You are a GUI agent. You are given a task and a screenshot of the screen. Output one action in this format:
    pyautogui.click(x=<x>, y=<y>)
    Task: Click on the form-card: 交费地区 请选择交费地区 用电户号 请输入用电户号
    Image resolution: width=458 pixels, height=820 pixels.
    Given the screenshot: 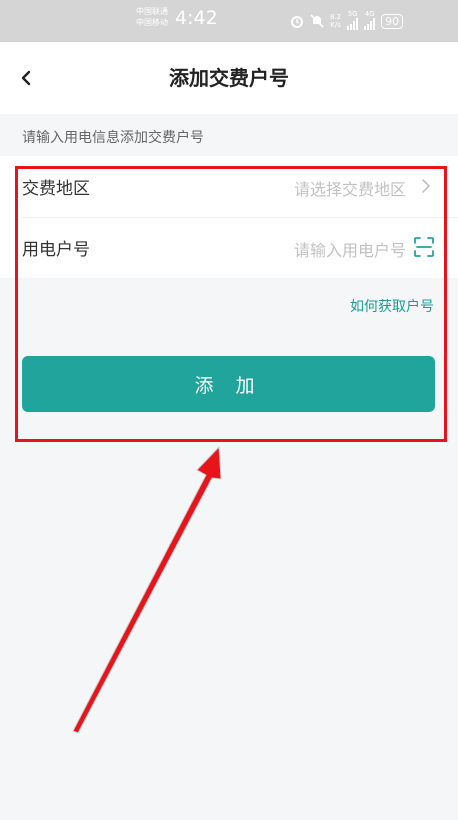 What is the action you would take?
    pyautogui.click(x=229, y=217)
    